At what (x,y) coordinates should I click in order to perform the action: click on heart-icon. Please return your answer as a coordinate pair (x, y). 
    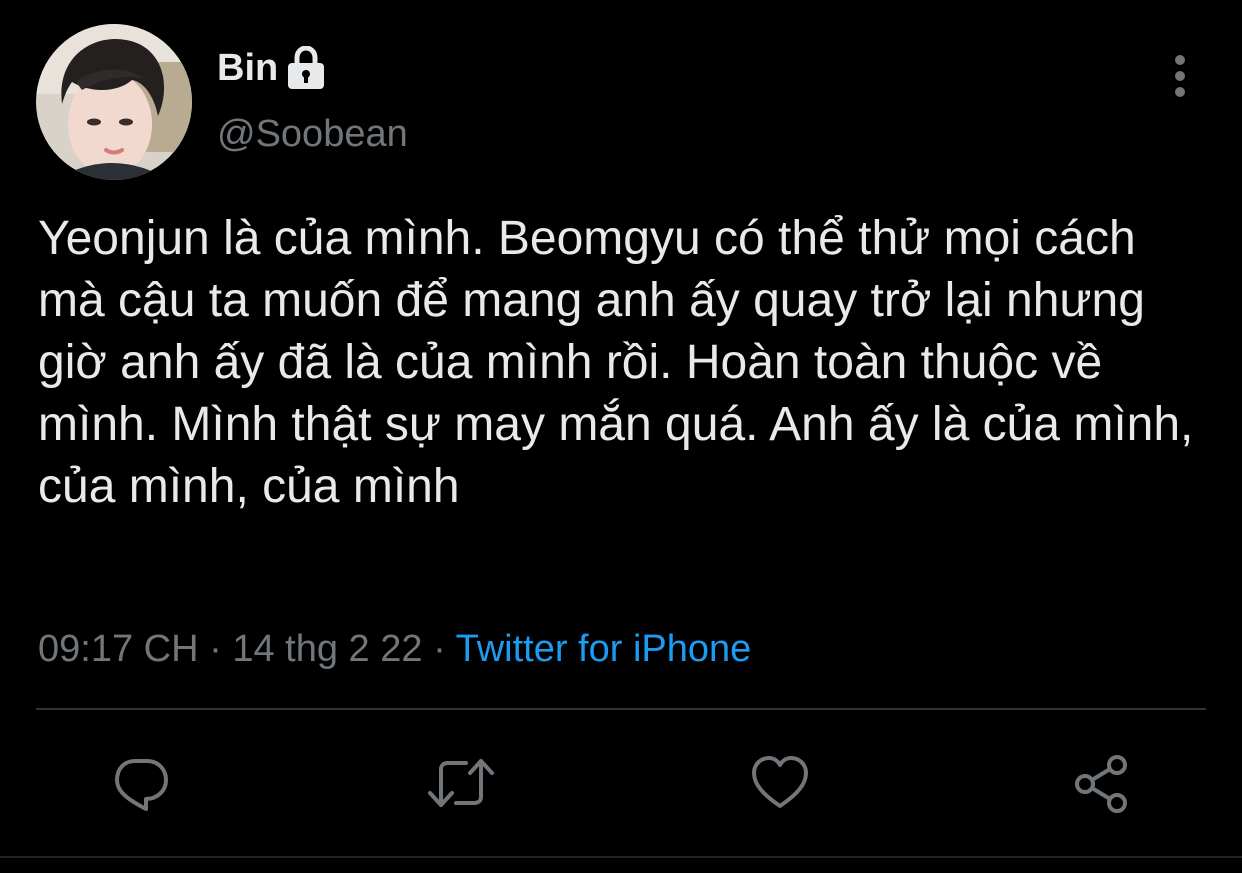
    Looking at the image, I should click on (780, 782).